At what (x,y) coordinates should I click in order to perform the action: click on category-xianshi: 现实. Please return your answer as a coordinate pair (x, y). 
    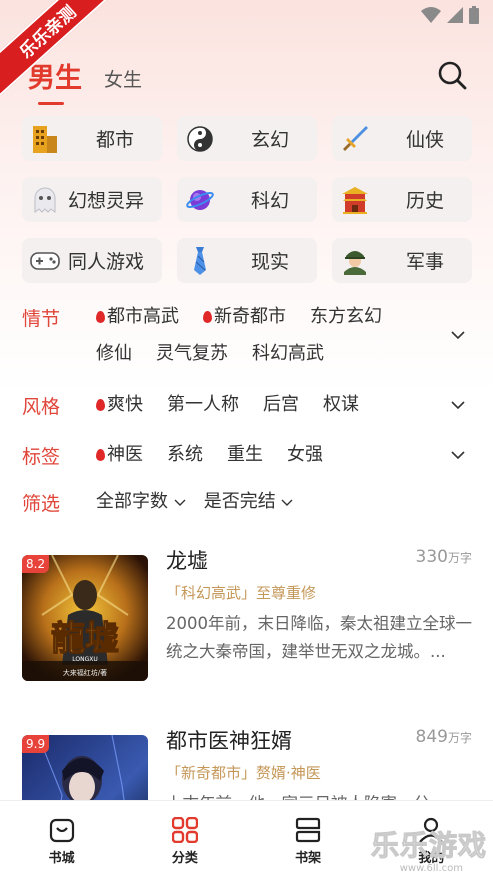
    Looking at the image, I should click on (247, 260).